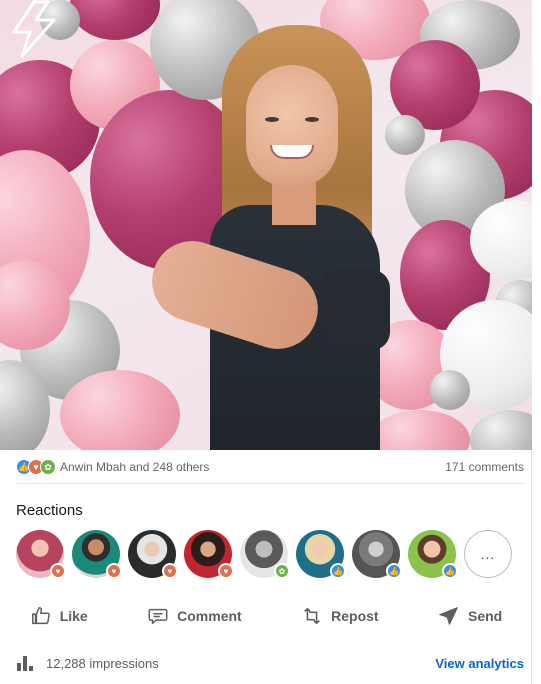 The width and height of the screenshot is (541, 684). Describe the element at coordinates (34, 29) in the screenshot. I see `lightning-bolt-icon` at that location.